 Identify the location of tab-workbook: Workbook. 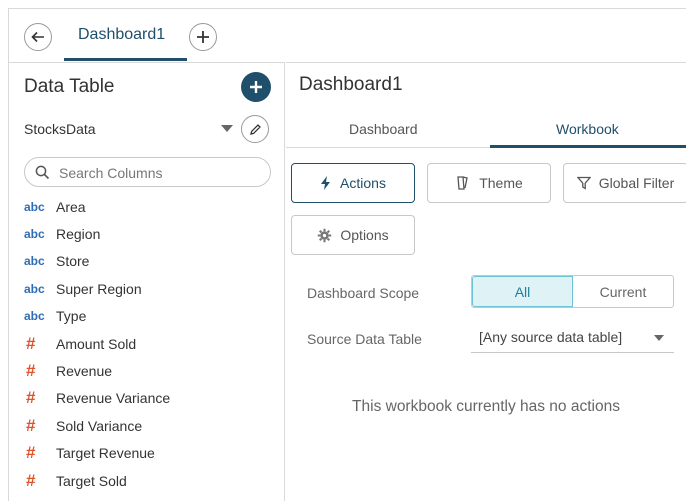
(587, 129).